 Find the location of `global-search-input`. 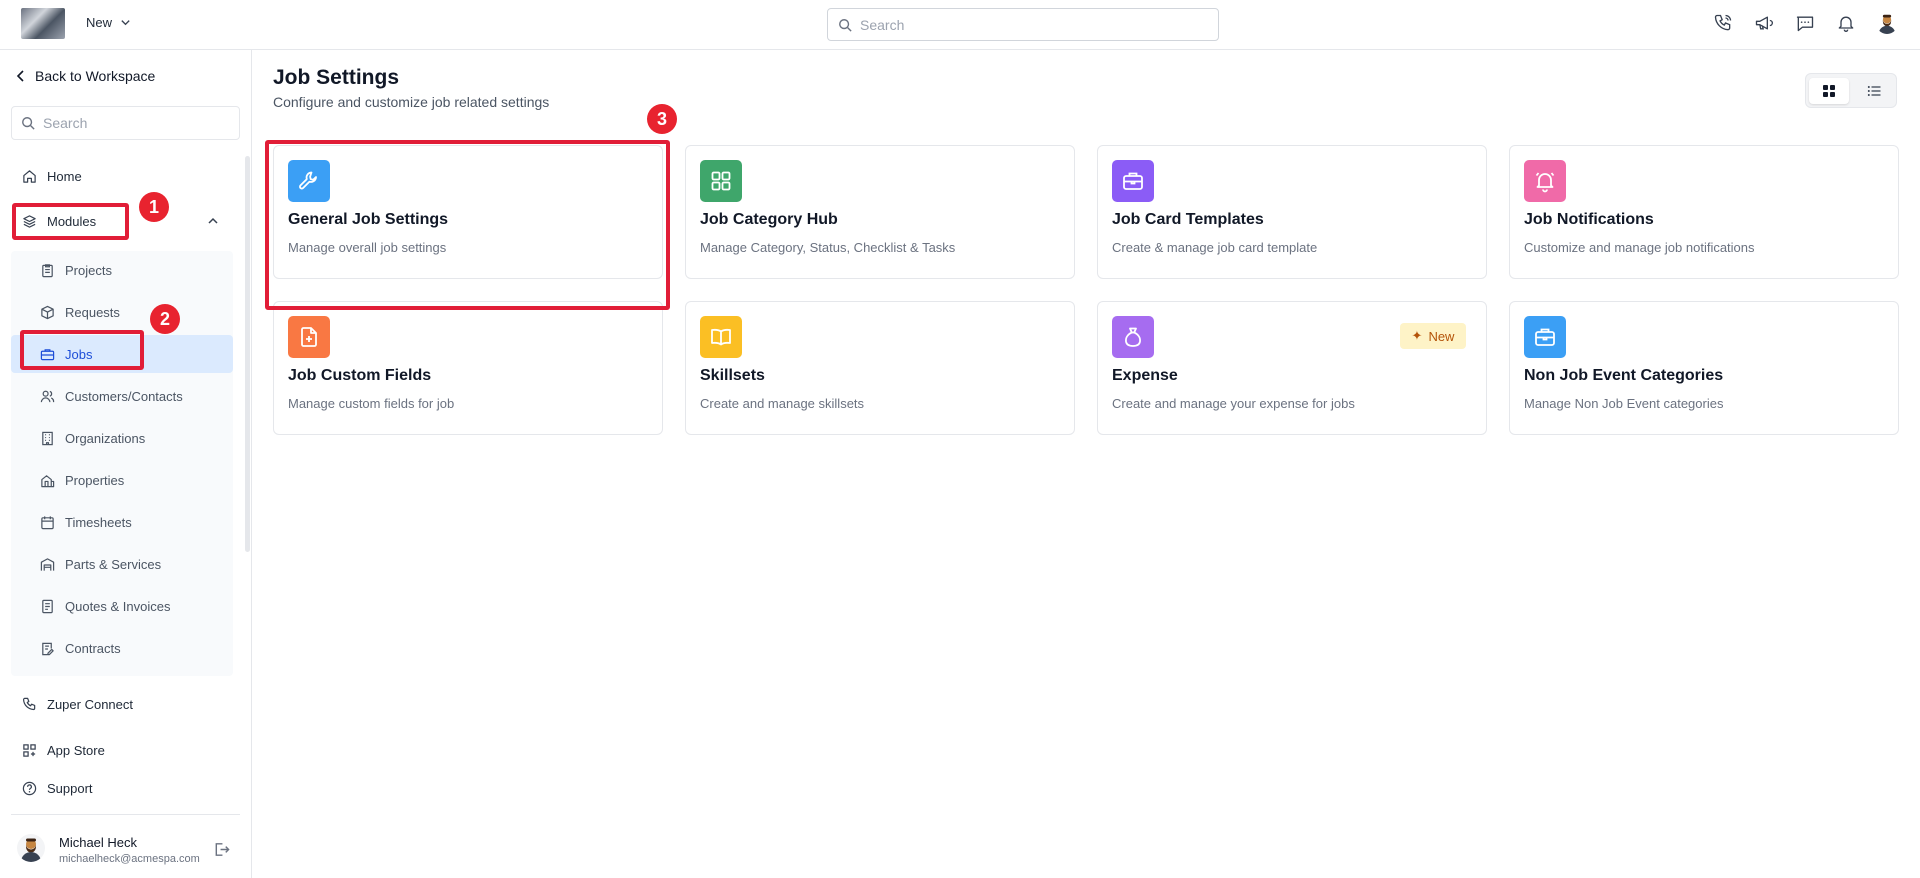

global-search-input is located at coordinates (1020, 24).